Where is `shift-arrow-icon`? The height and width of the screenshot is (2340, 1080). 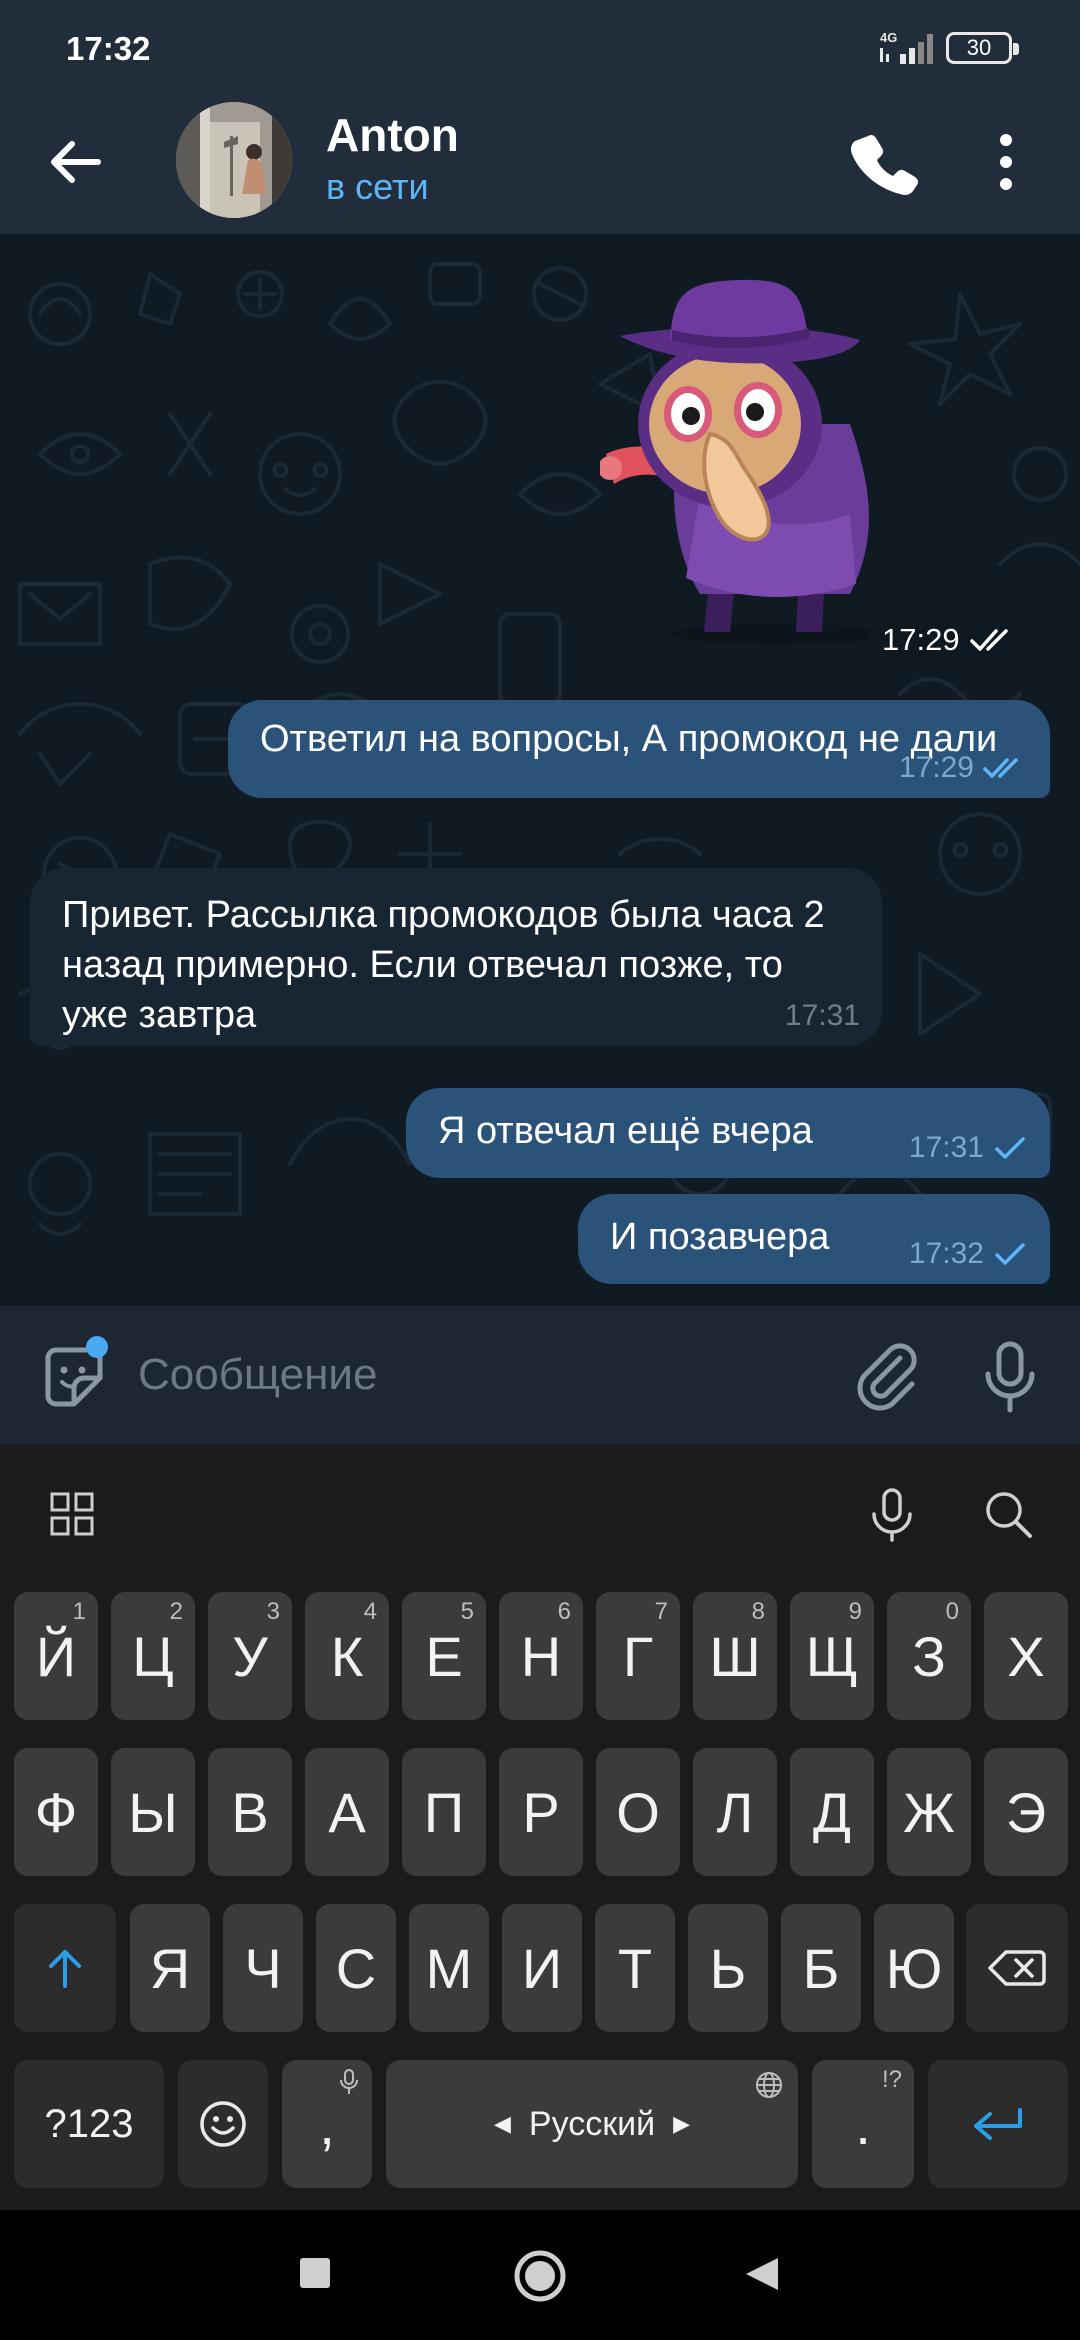
shift-arrow-icon is located at coordinates (65, 1969).